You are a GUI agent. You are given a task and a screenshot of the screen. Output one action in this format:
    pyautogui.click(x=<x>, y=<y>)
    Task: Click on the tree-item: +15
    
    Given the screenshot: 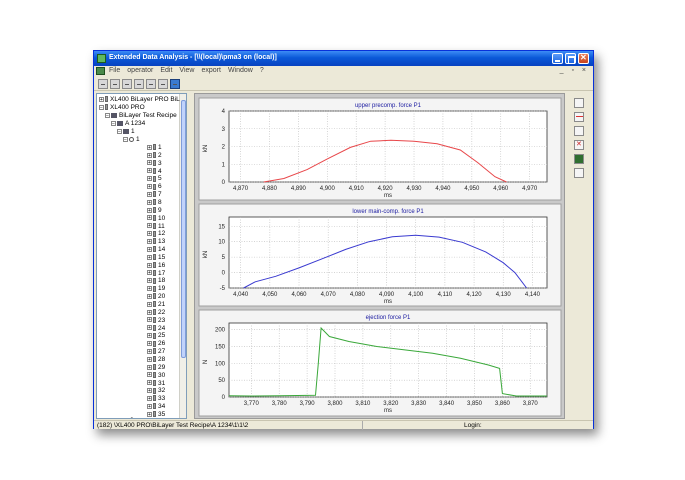 What is the action you would take?
    pyautogui.click(x=156, y=258)
    